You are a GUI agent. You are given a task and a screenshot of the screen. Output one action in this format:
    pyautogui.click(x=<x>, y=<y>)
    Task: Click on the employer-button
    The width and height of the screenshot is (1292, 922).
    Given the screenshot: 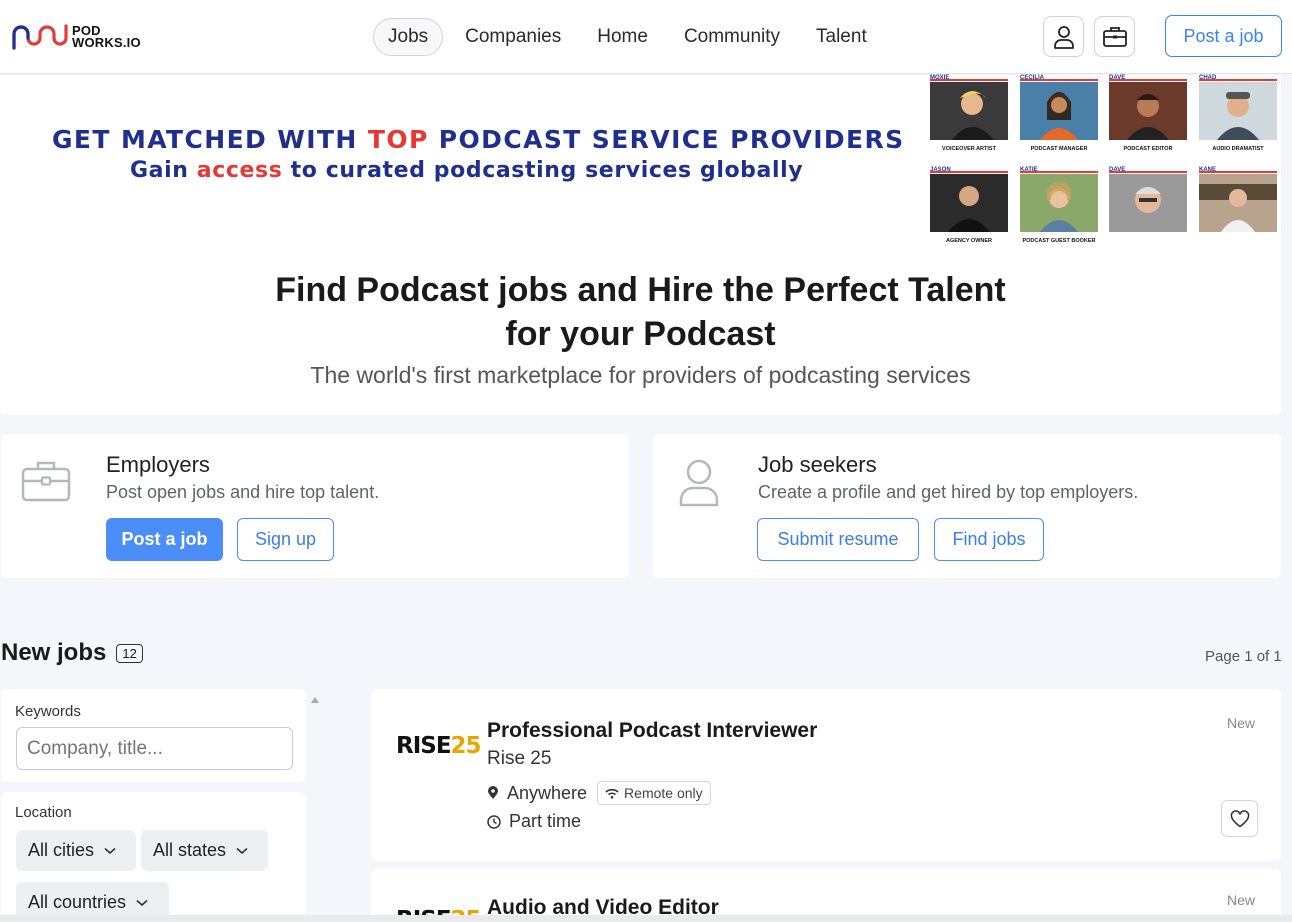 What is the action you would take?
    pyautogui.click(x=1114, y=36)
    